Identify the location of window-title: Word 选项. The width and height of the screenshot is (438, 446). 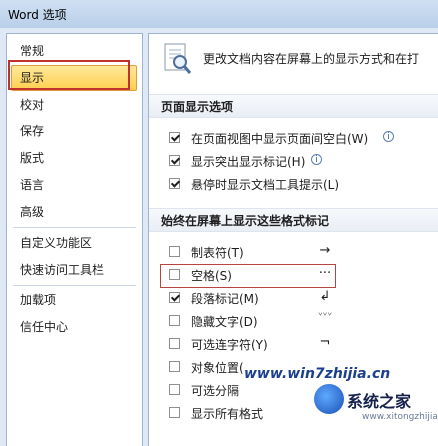
(37, 15).